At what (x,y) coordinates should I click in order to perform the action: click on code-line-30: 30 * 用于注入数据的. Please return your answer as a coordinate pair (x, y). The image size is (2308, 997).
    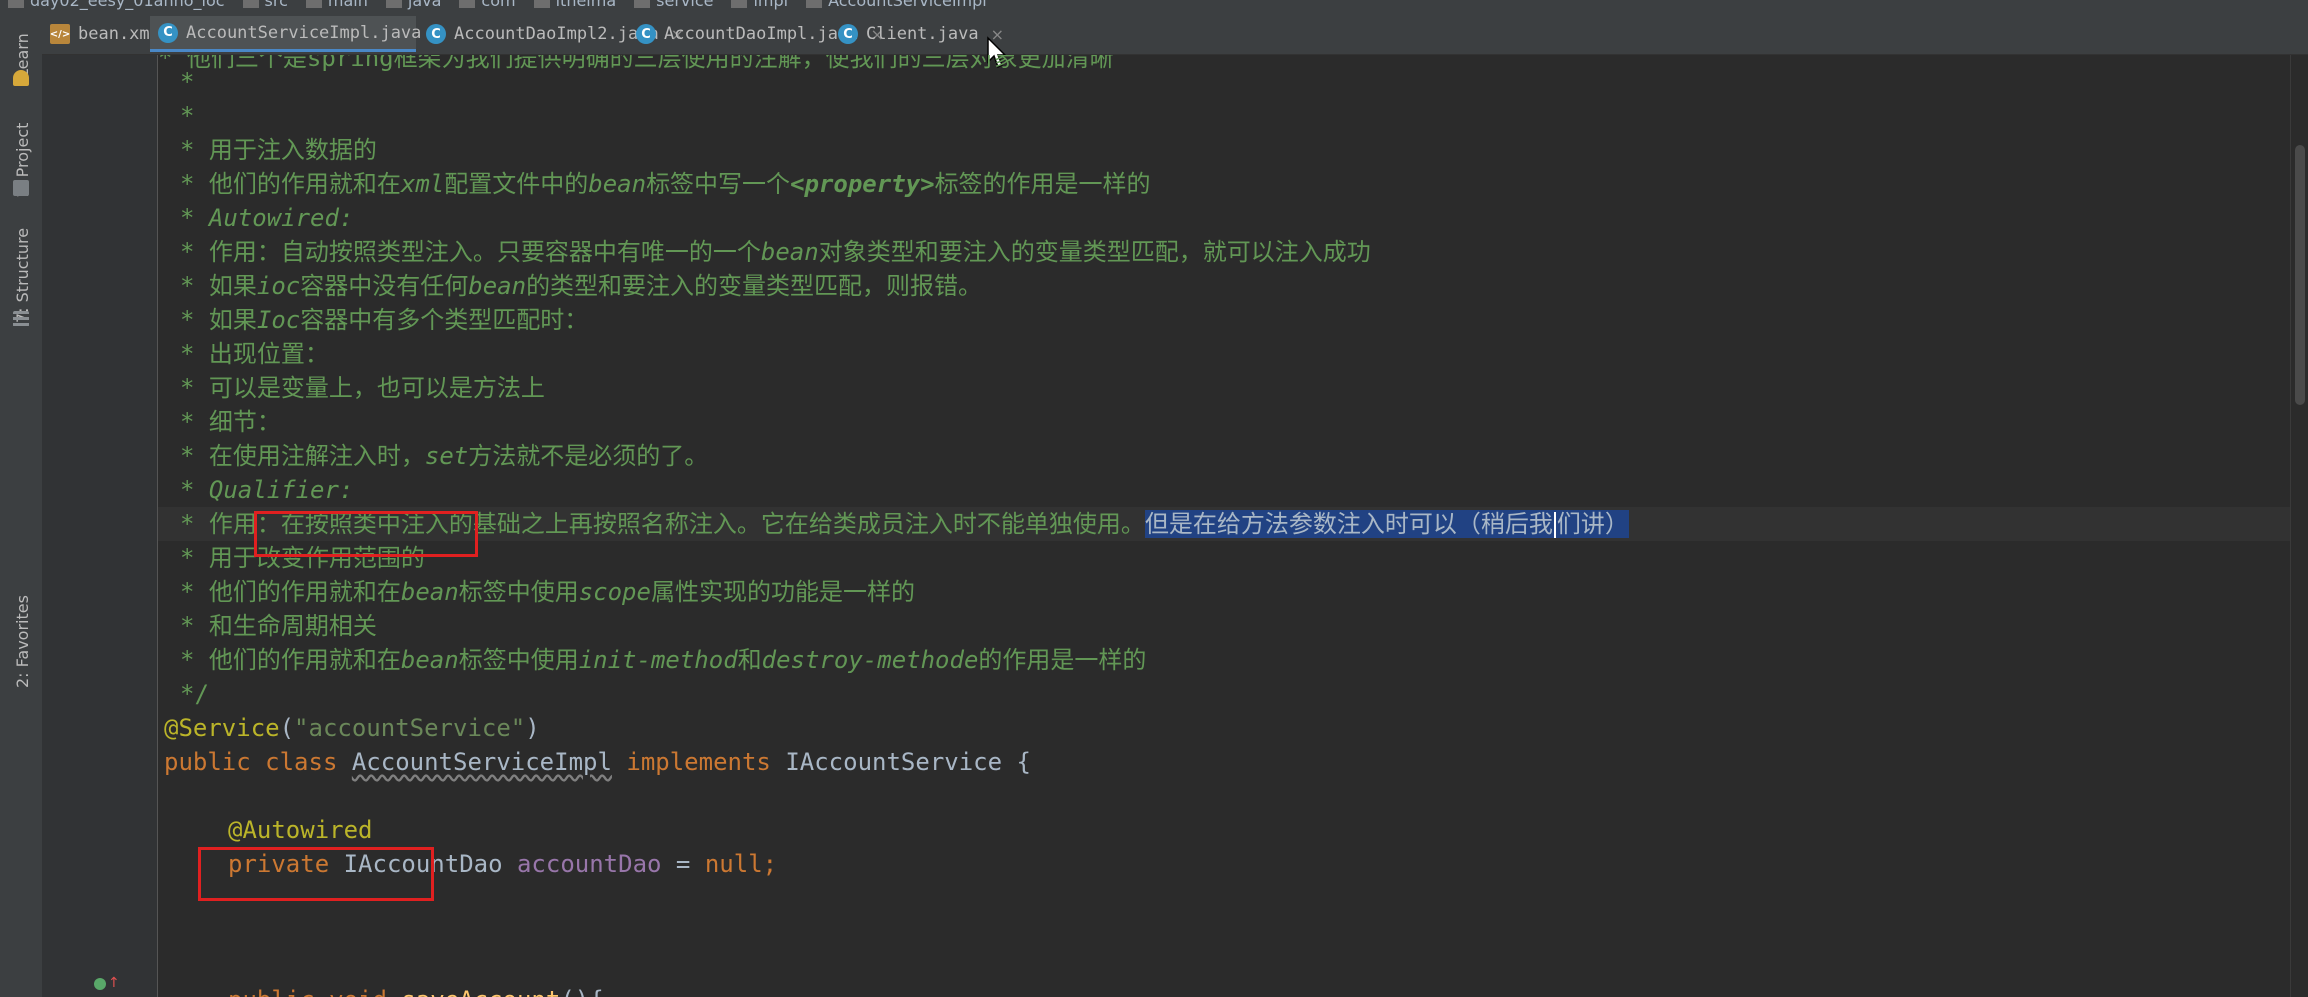
    Looking at the image, I should click on (1233, 150).